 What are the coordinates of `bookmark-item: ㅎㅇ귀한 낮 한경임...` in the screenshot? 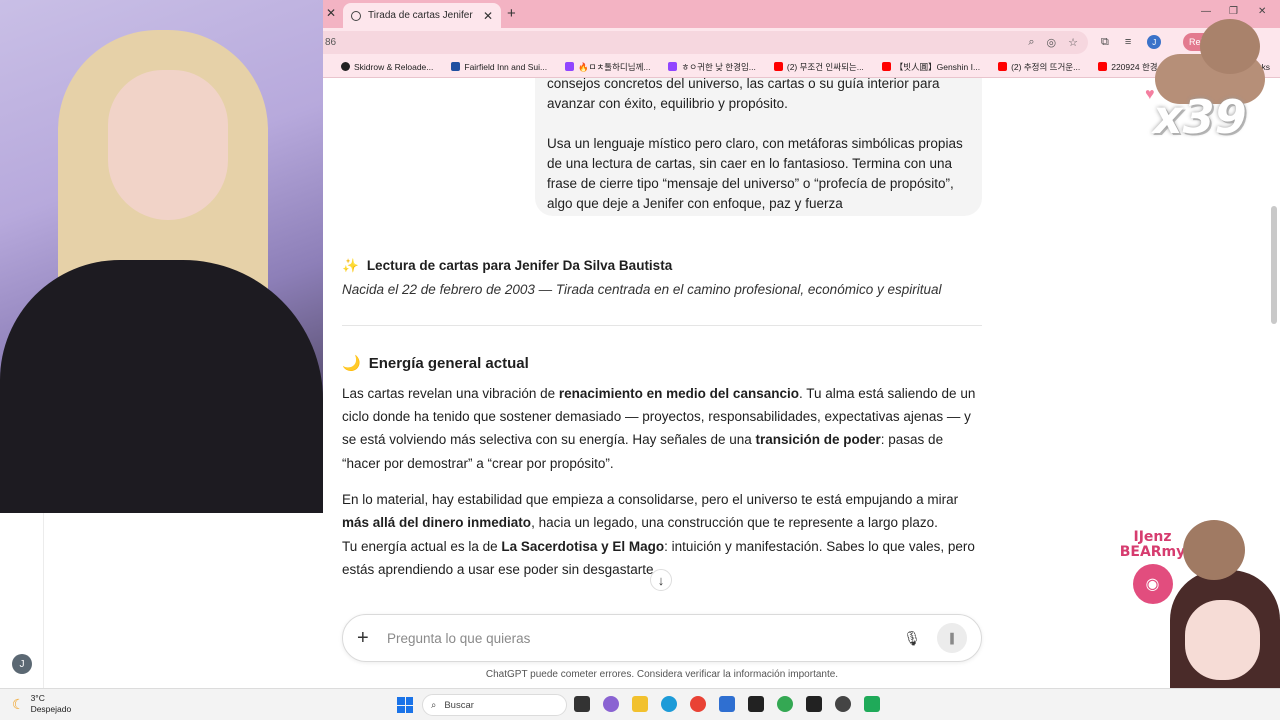 It's located at (712, 67).